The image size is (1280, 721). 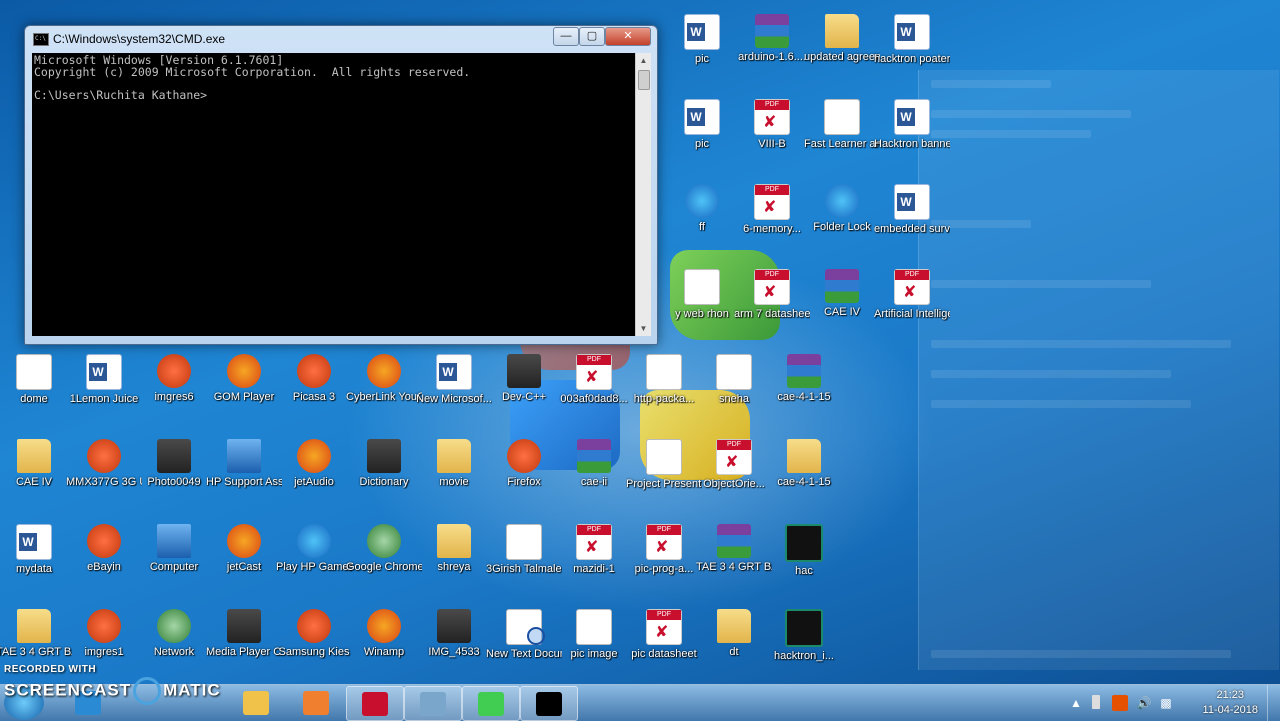 I want to click on desktop-icon: jetCast, so click(x=244, y=561).